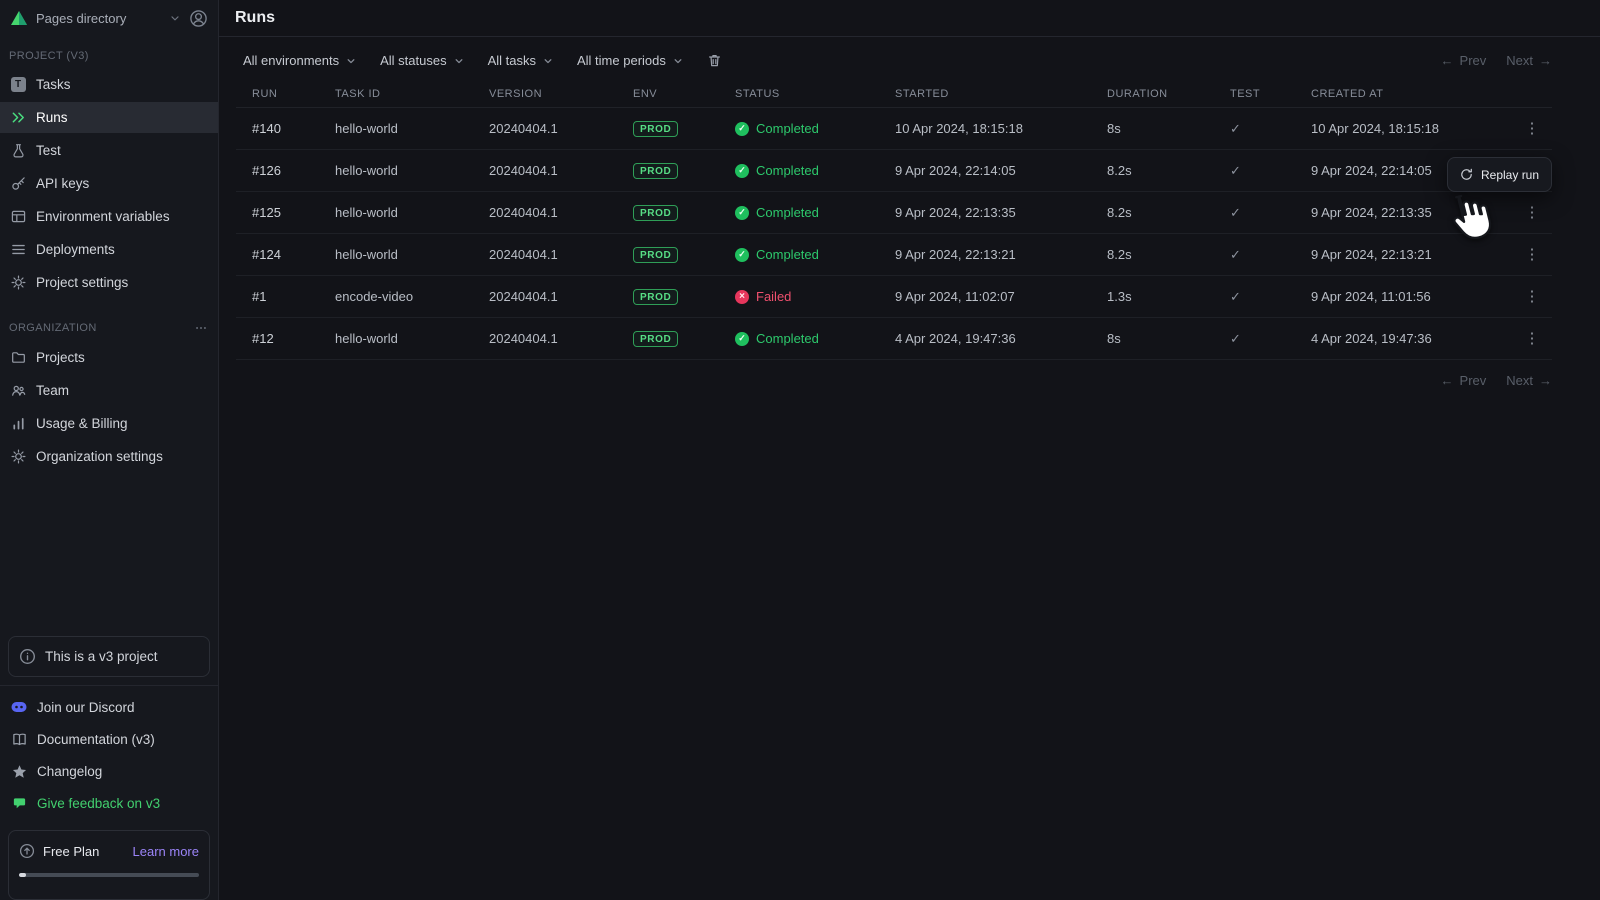 Image resolution: width=1600 pixels, height=900 pixels. What do you see at coordinates (109, 320) in the screenshot?
I see `organization-section-label: ORGANIZATION` at bounding box center [109, 320].